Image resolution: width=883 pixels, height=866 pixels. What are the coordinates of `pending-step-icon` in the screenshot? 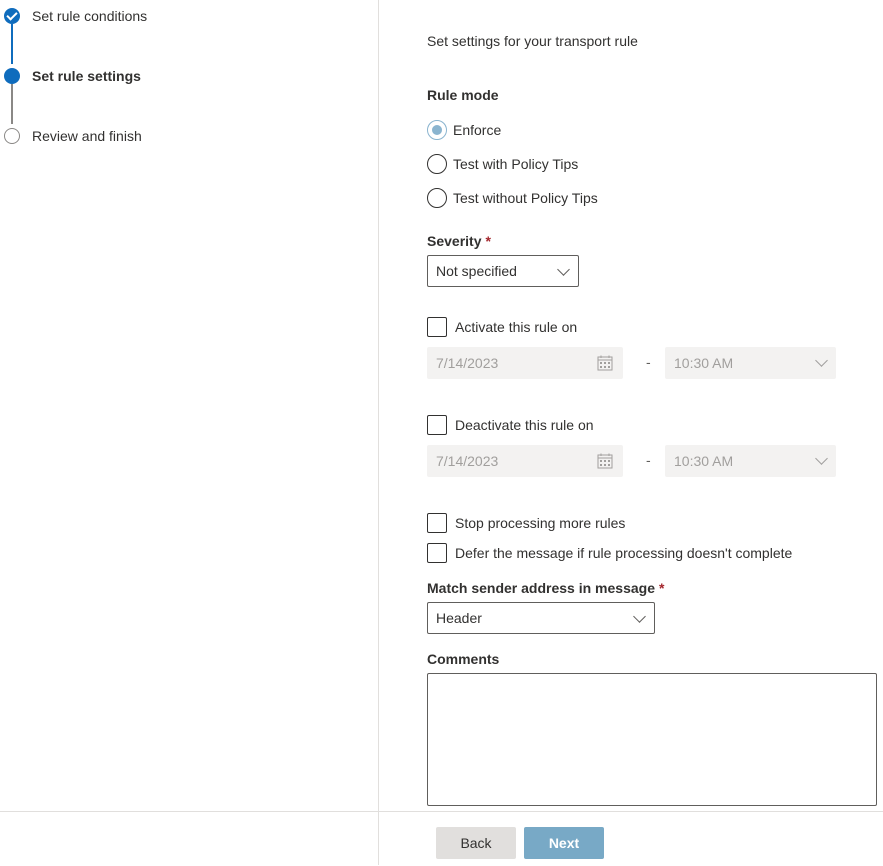 It's located at (12, 136).